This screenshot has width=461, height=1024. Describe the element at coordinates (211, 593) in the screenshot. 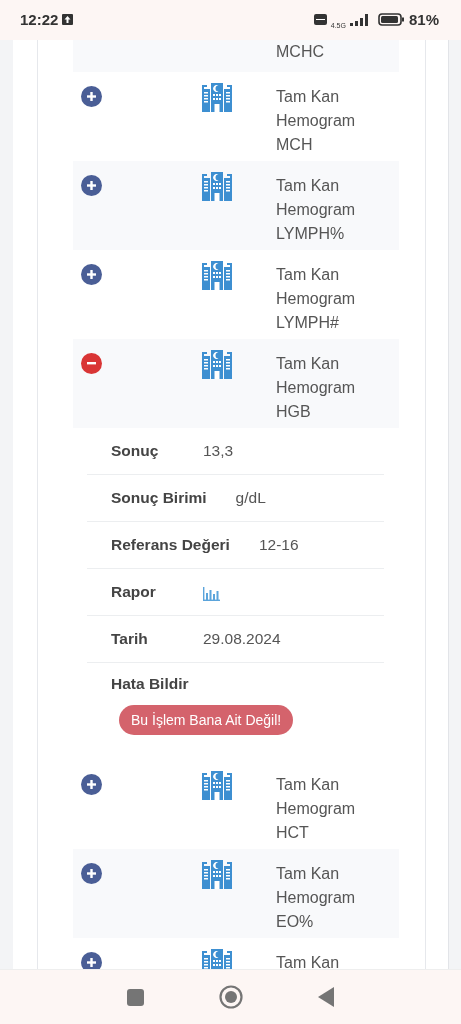

I see `bar-chart-icon` at that location.